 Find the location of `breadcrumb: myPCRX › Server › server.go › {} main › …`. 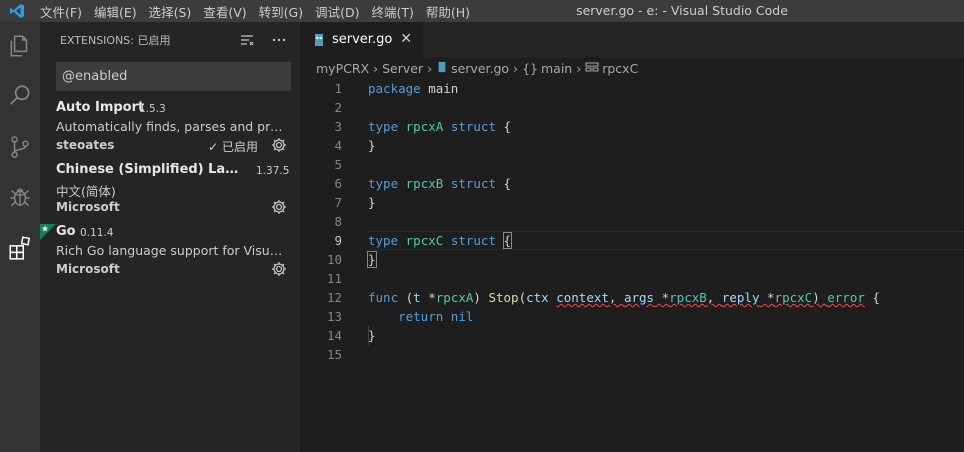

breadcrumb: myPCRX › Server › server.go › {} main › … is located at coordinates (632, 68).